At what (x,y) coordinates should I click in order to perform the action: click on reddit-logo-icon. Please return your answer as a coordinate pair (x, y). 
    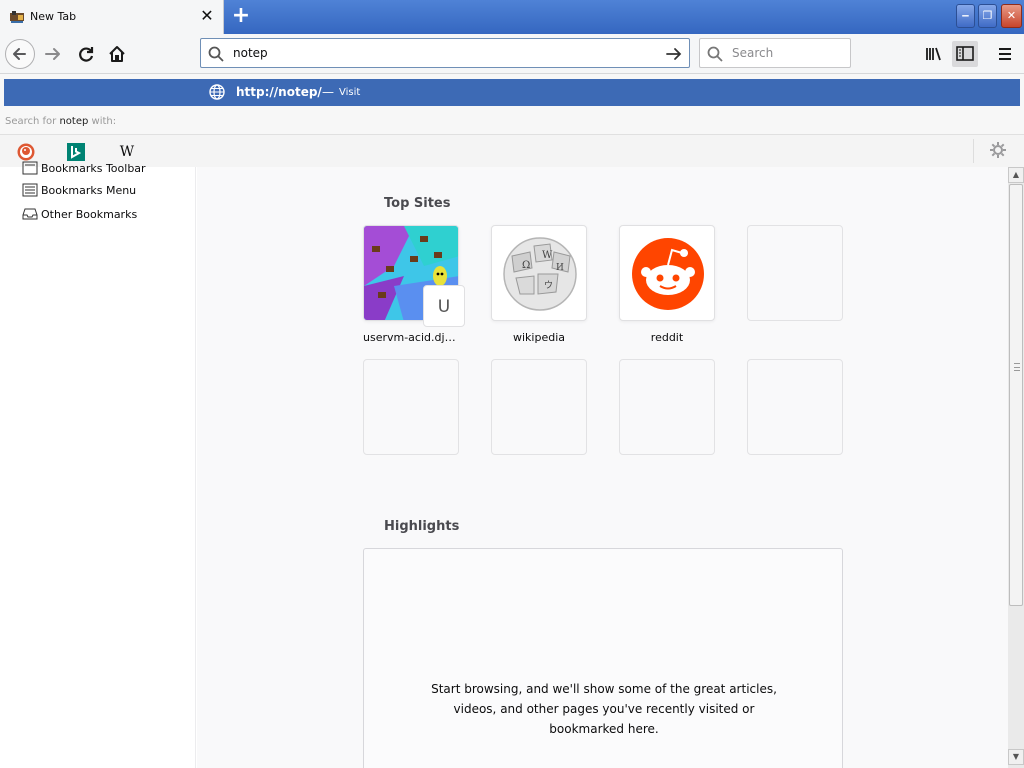
    Looking at the image, I should click on (668, 274).